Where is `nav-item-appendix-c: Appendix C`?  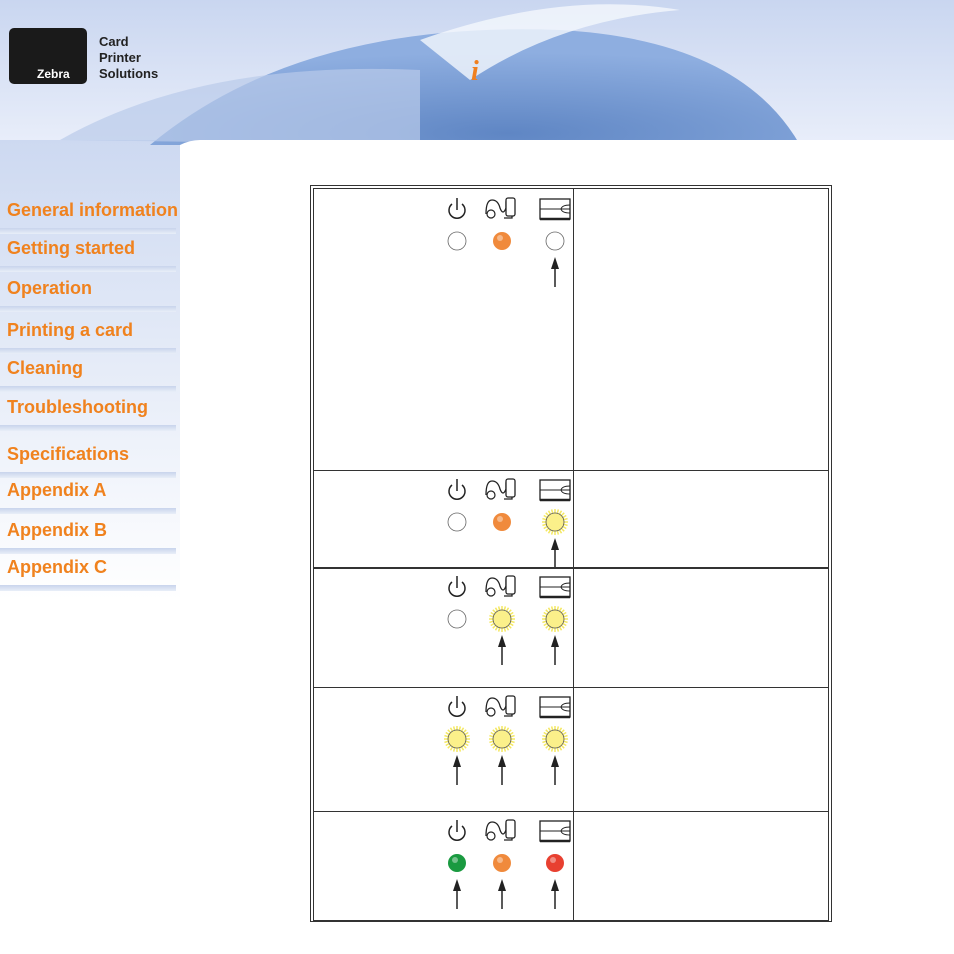 nav-item-appendix-c: Appendix C is located at coordinates (57, 567).